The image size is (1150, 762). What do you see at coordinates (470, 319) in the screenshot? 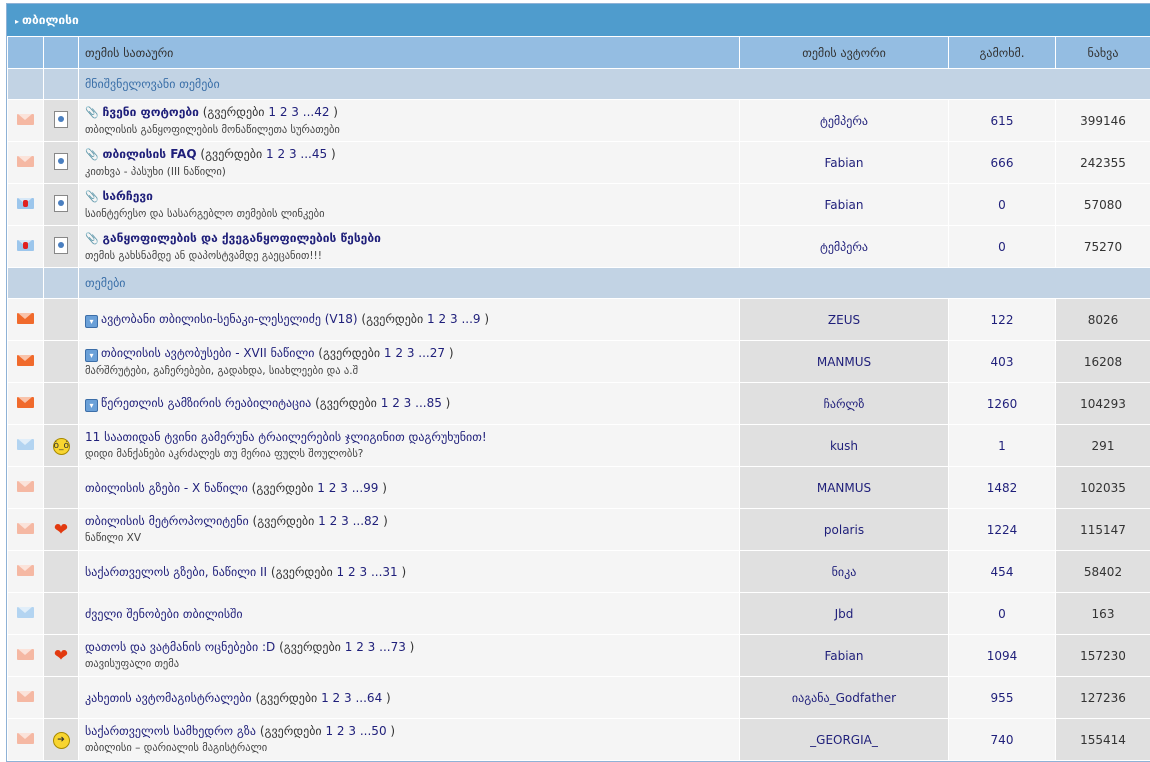
I see `page-link: ...9` at bounding box center [470, 319].